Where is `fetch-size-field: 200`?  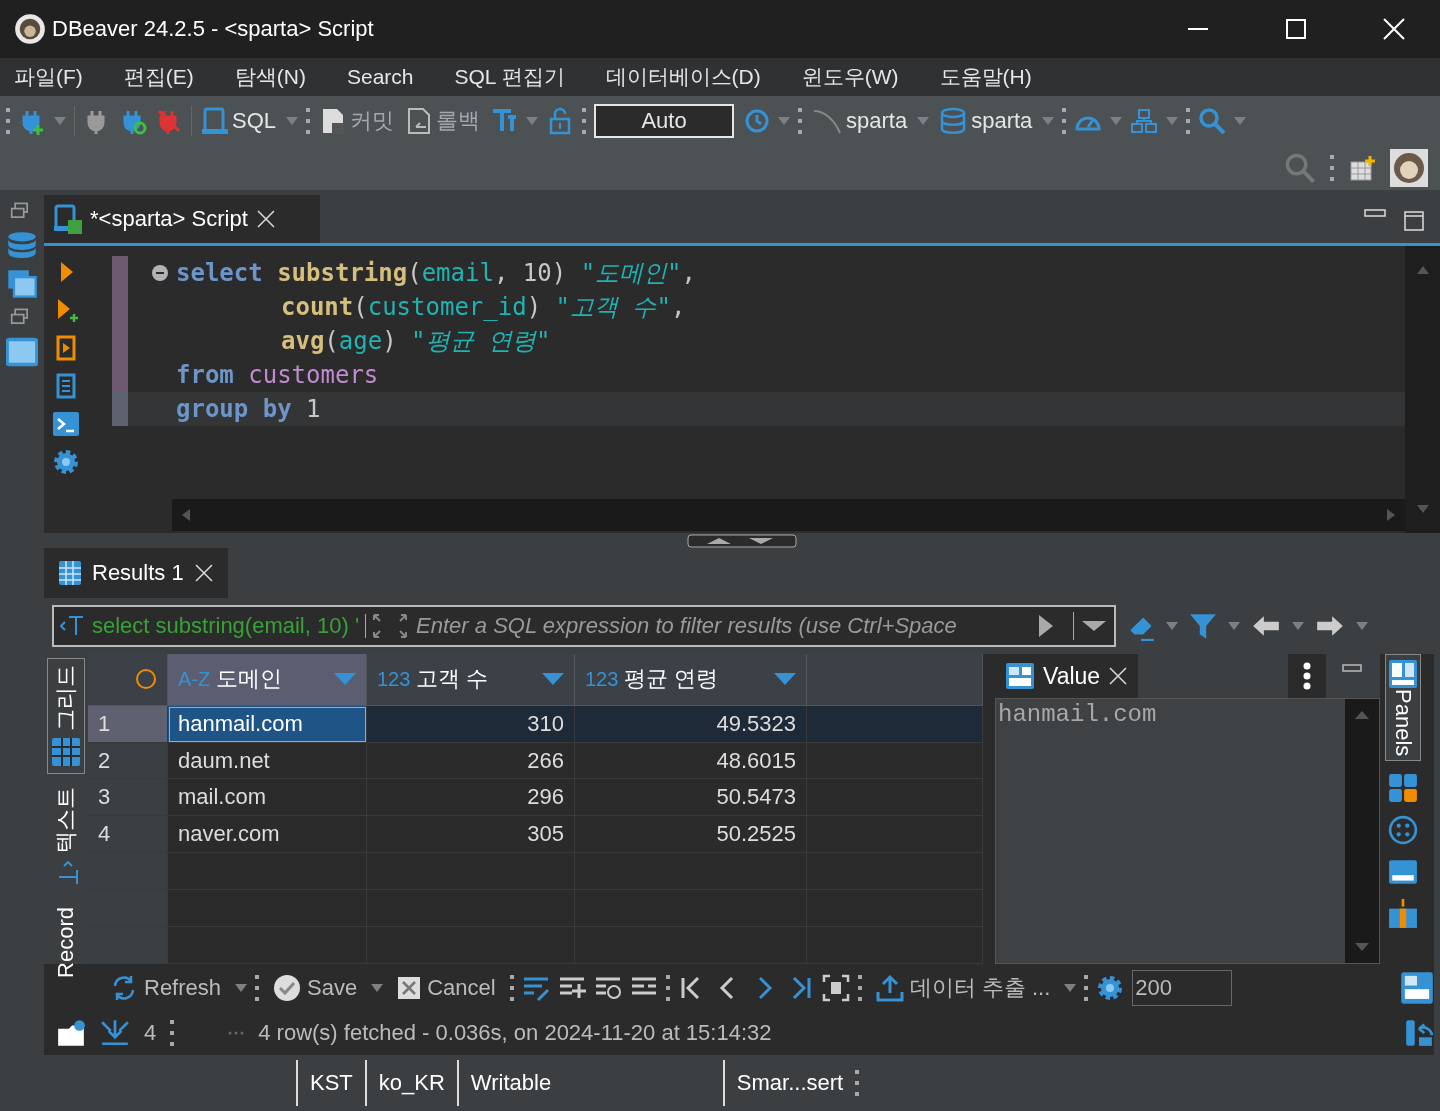 fetch-size-field: 200 is located at coordinates (1182, 988).